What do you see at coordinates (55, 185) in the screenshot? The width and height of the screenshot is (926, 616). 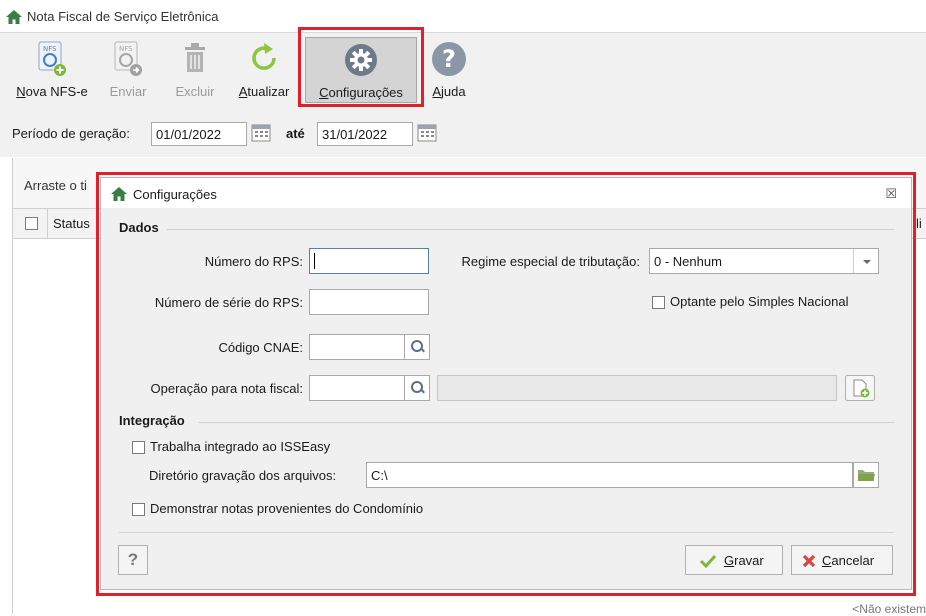 I see `group-hint: Arraste o ti` at bounding box center [55, 185].